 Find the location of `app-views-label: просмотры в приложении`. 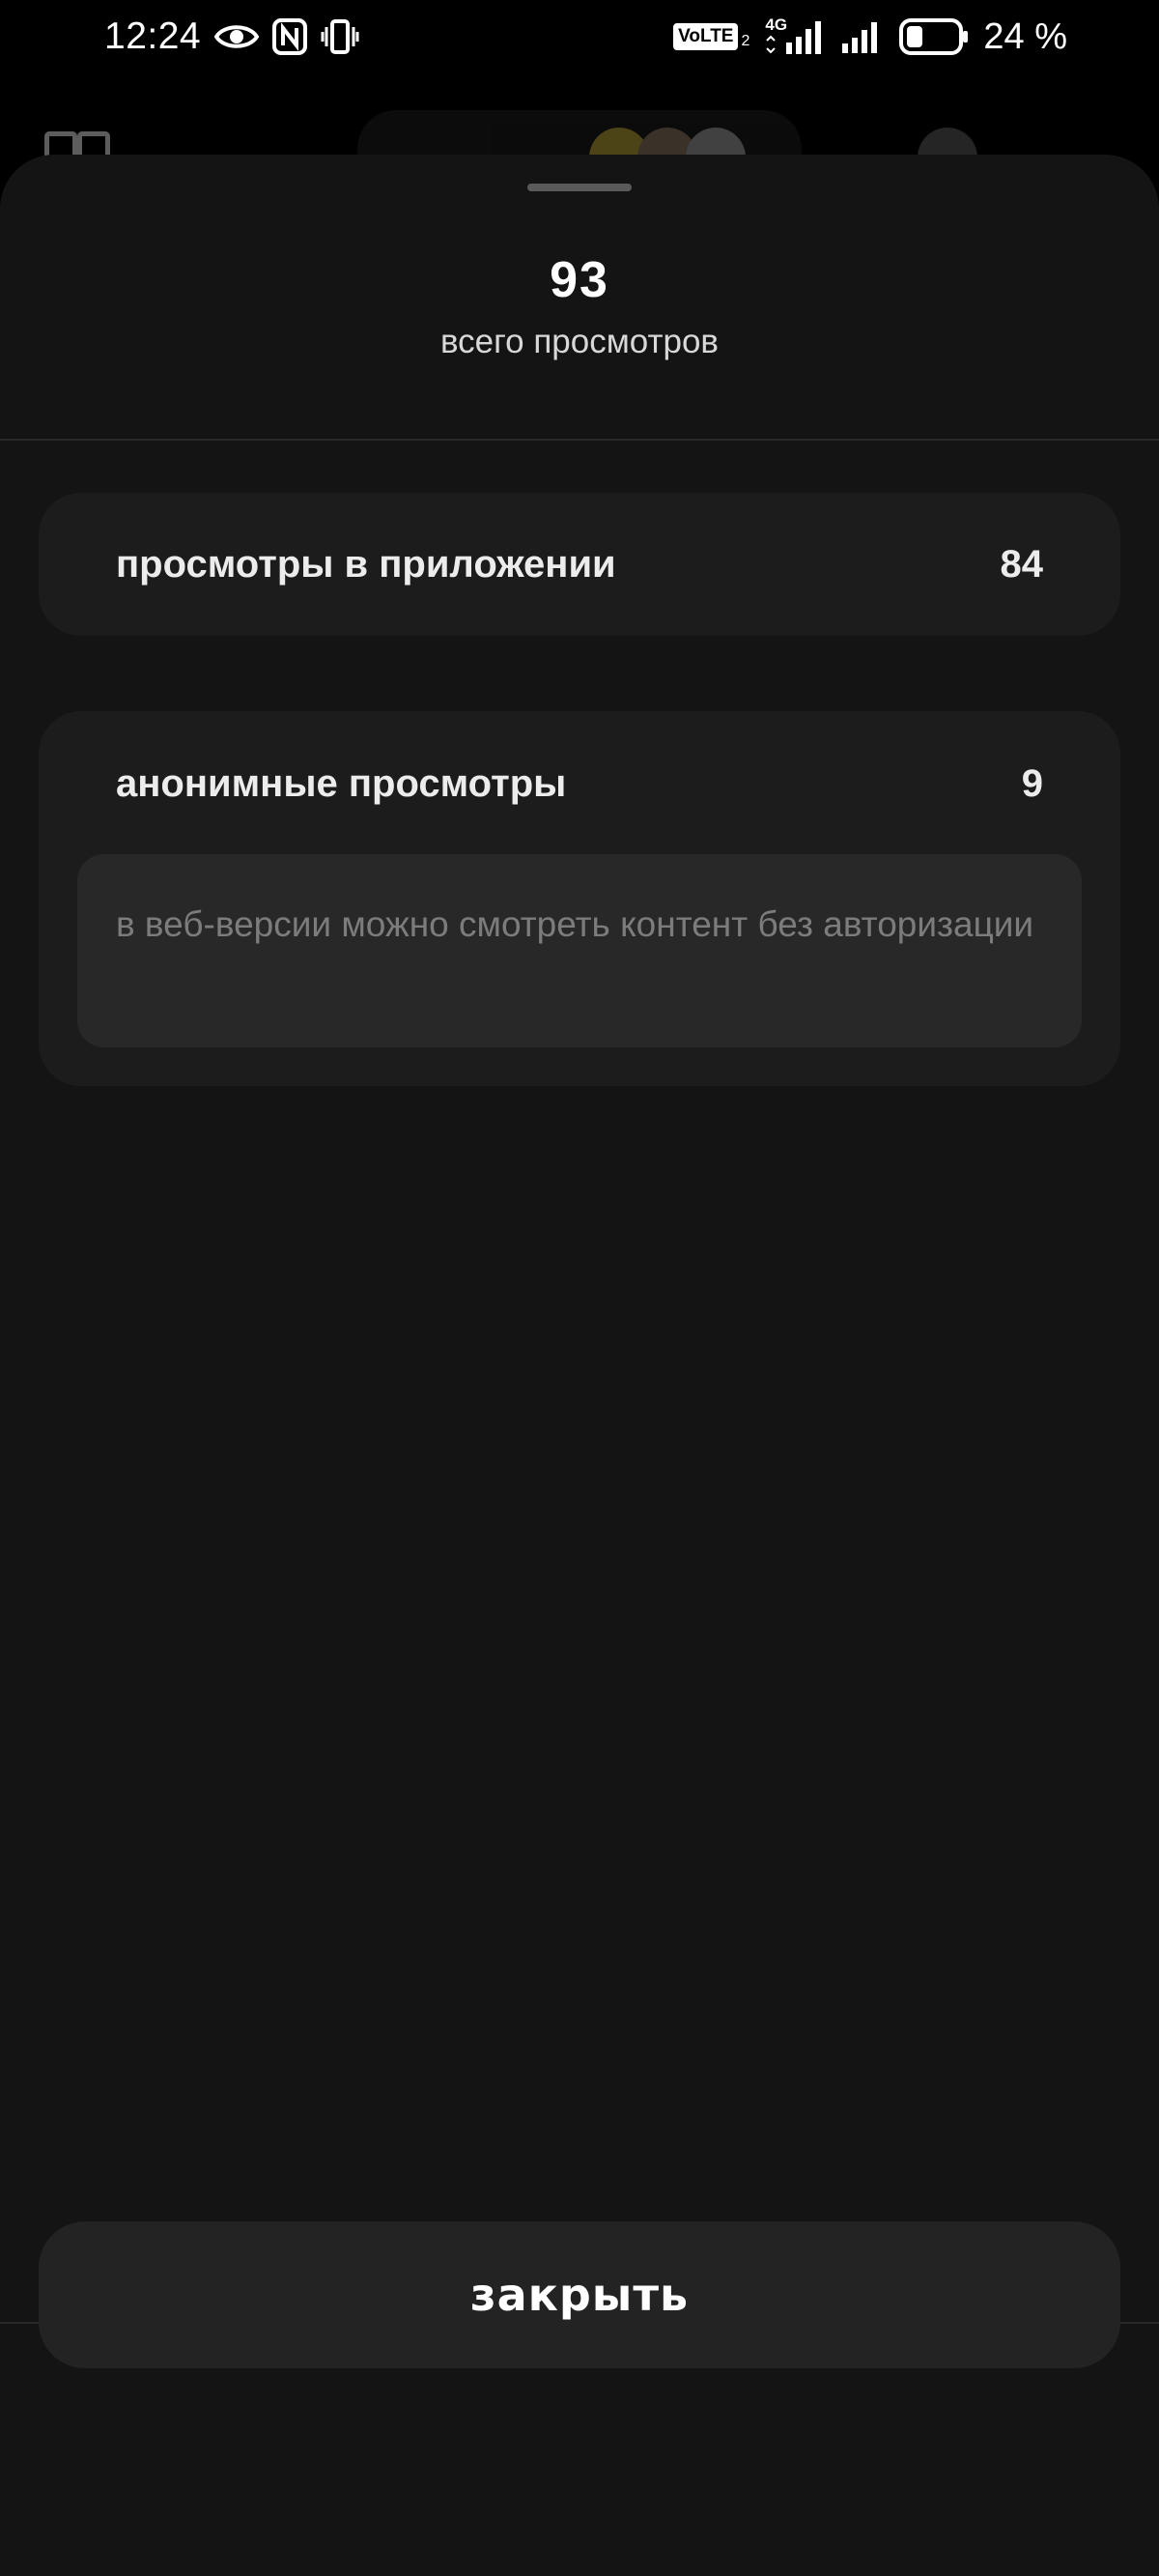

app-views-label: просмотры в приложении is located at coordinates (366, 564).